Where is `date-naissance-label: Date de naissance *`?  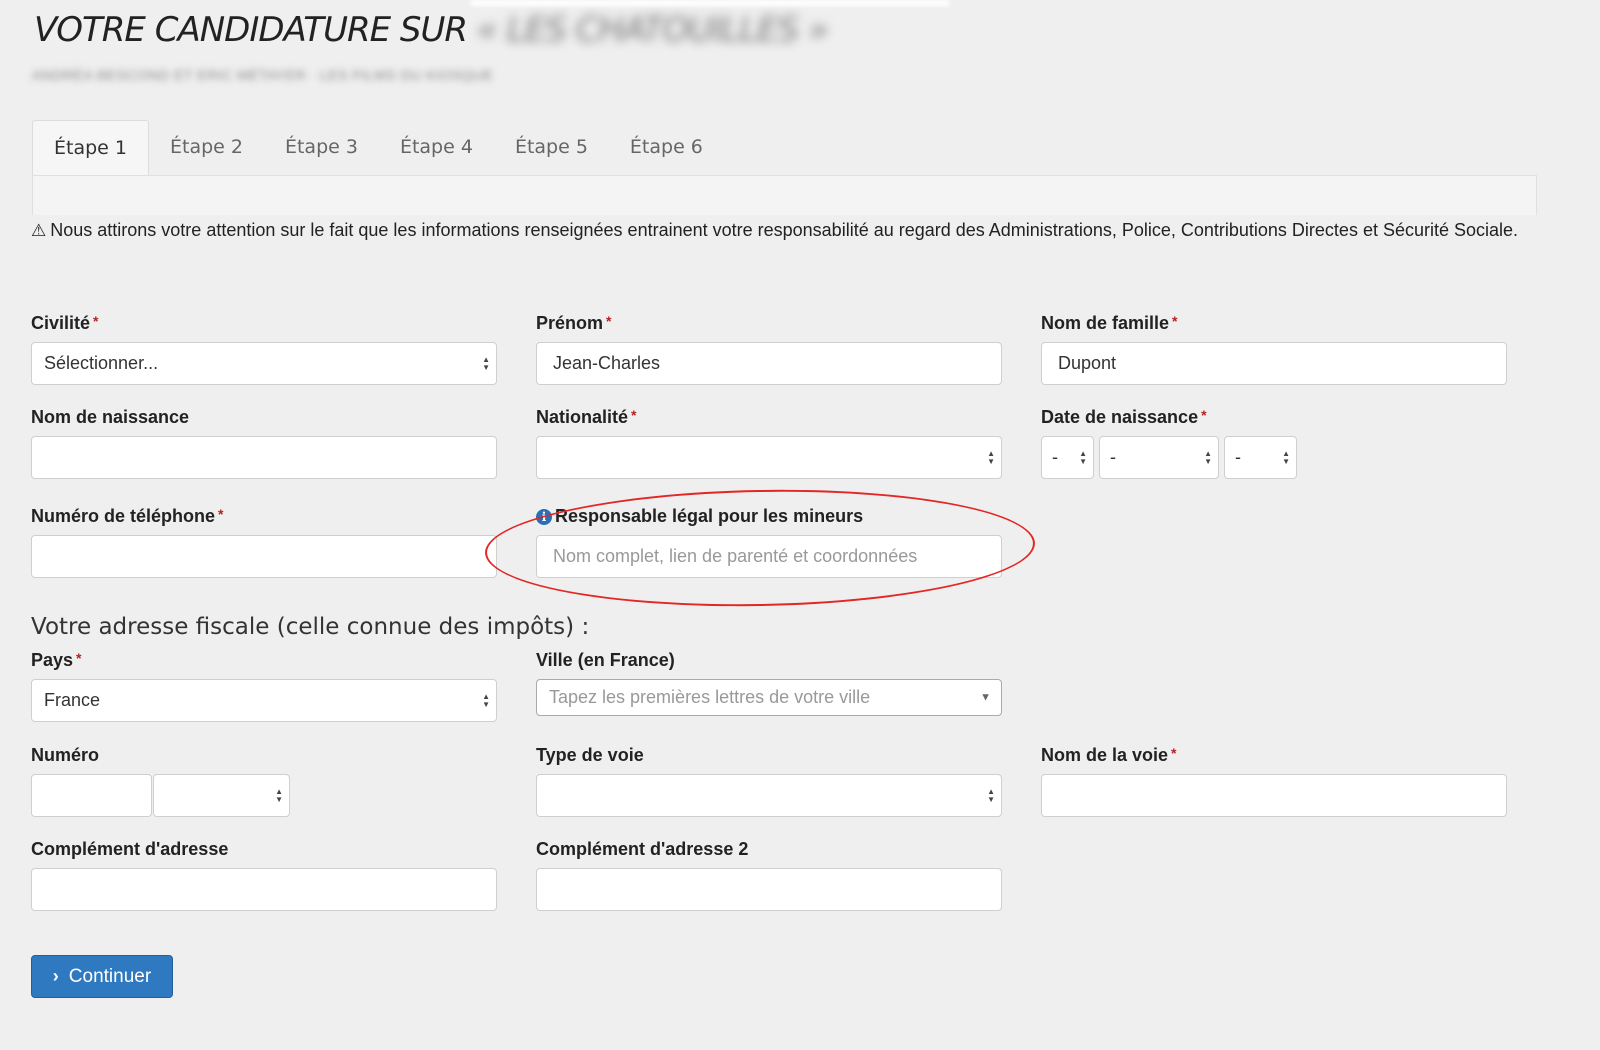 date-naissance-label: Date de naissance * is located at coordinates (1124, 417).